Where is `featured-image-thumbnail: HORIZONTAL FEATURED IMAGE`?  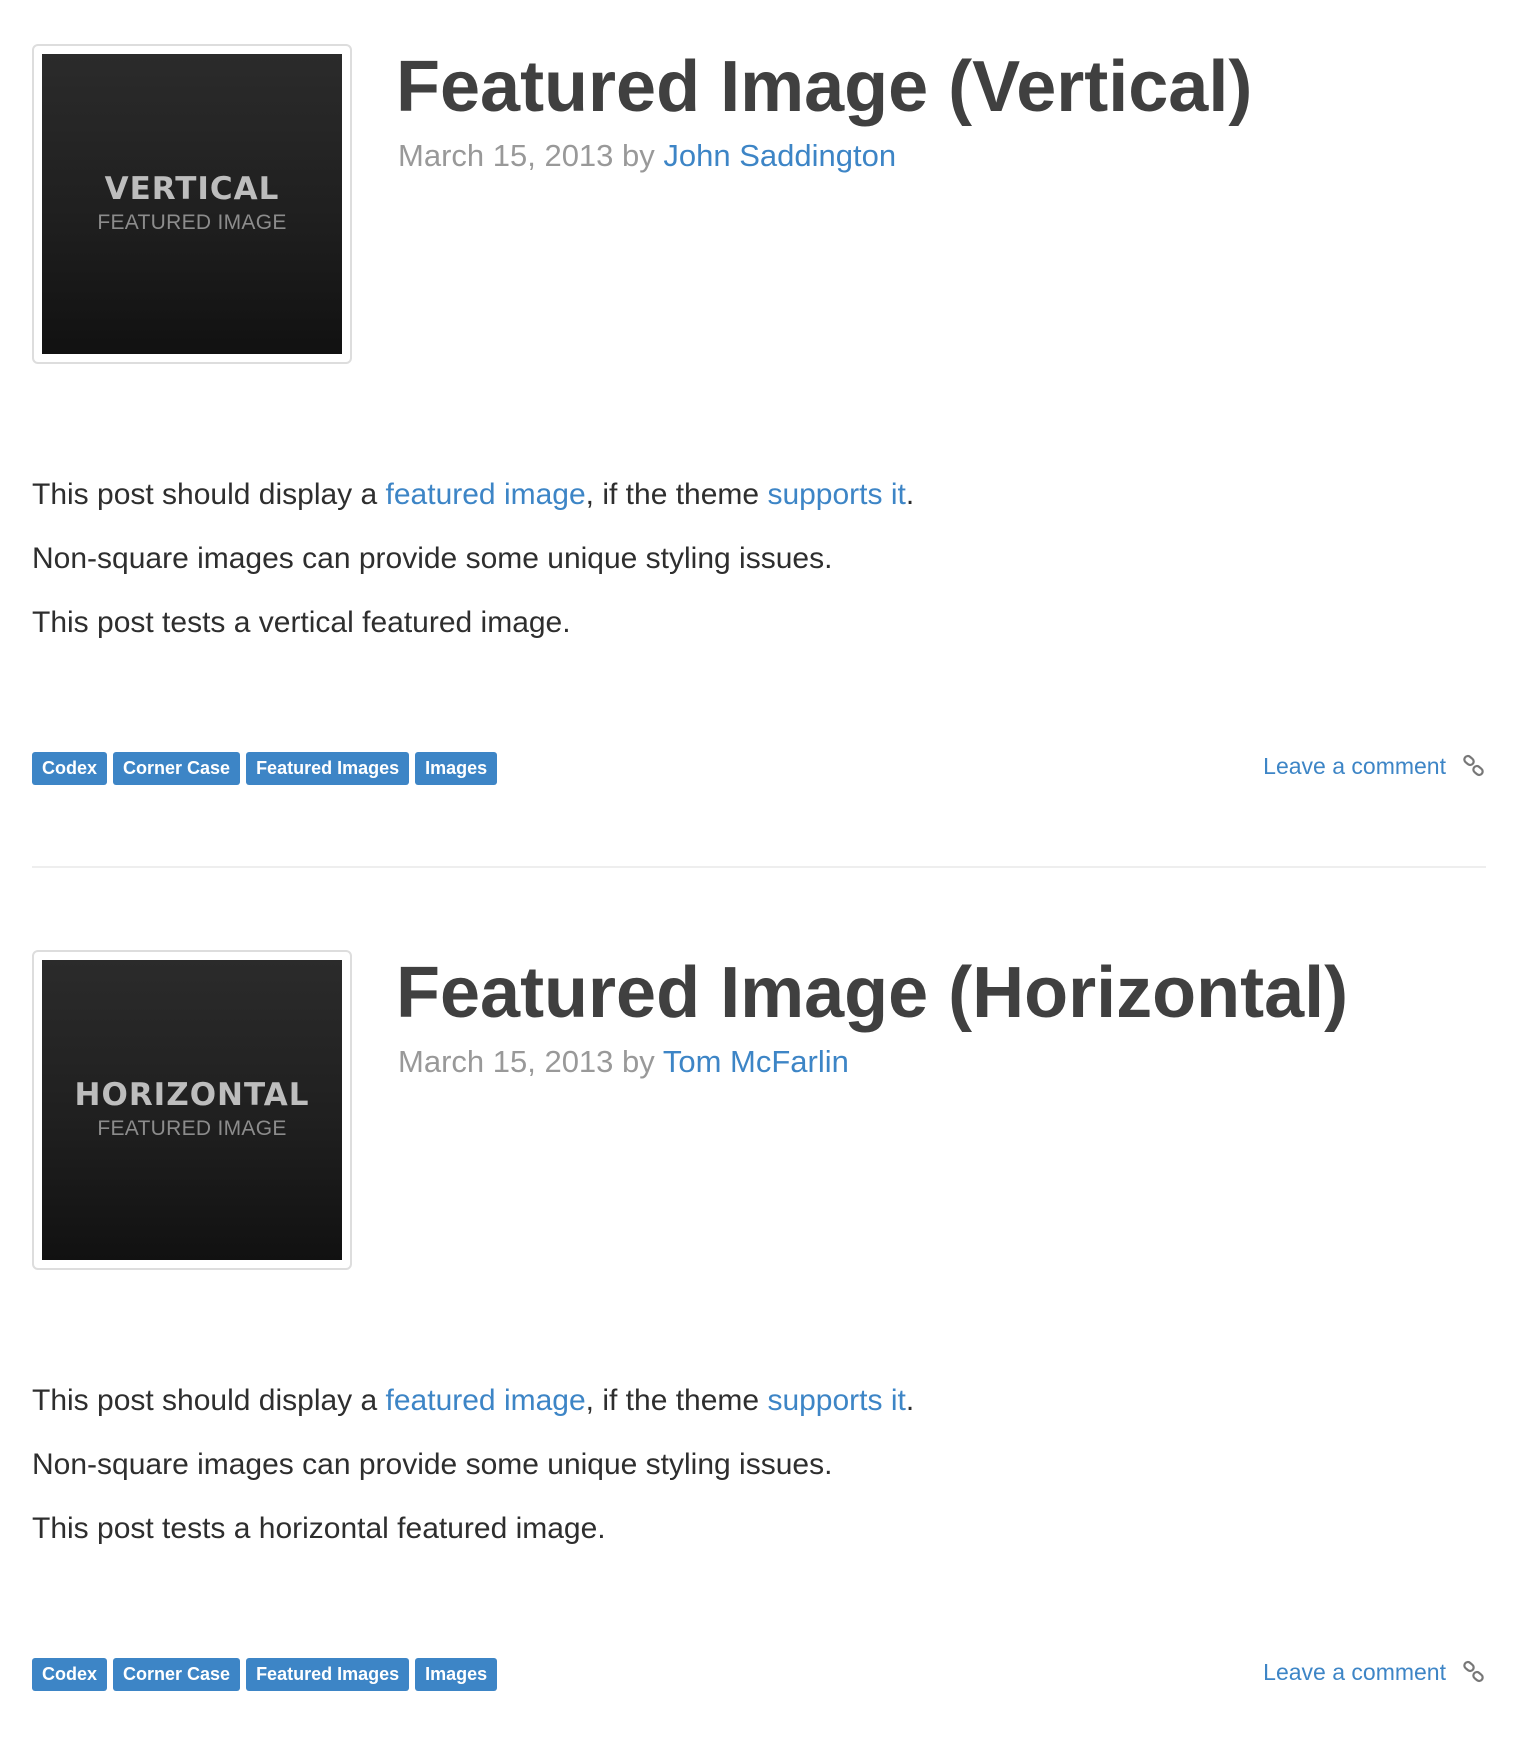 featured-image-thumbnail: HORIZONTAL FEATURED IMAGE is located at coordinates (192, 1110).